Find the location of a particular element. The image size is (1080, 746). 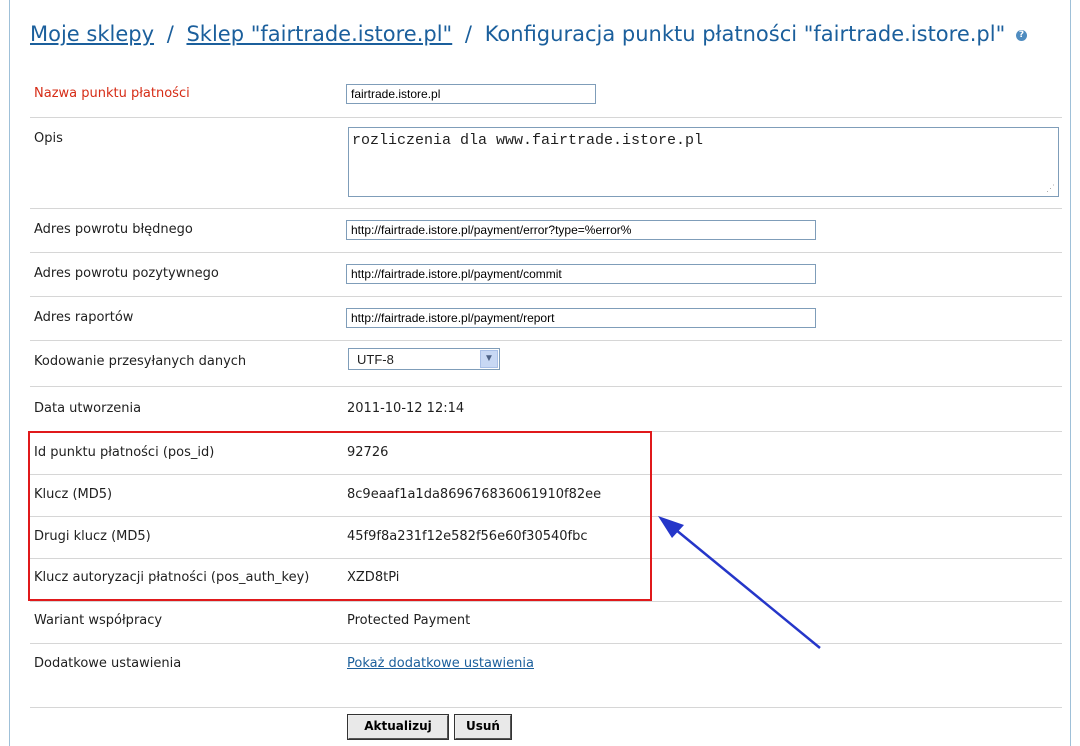

annotation-arrow is located at coordinates (739, 582).